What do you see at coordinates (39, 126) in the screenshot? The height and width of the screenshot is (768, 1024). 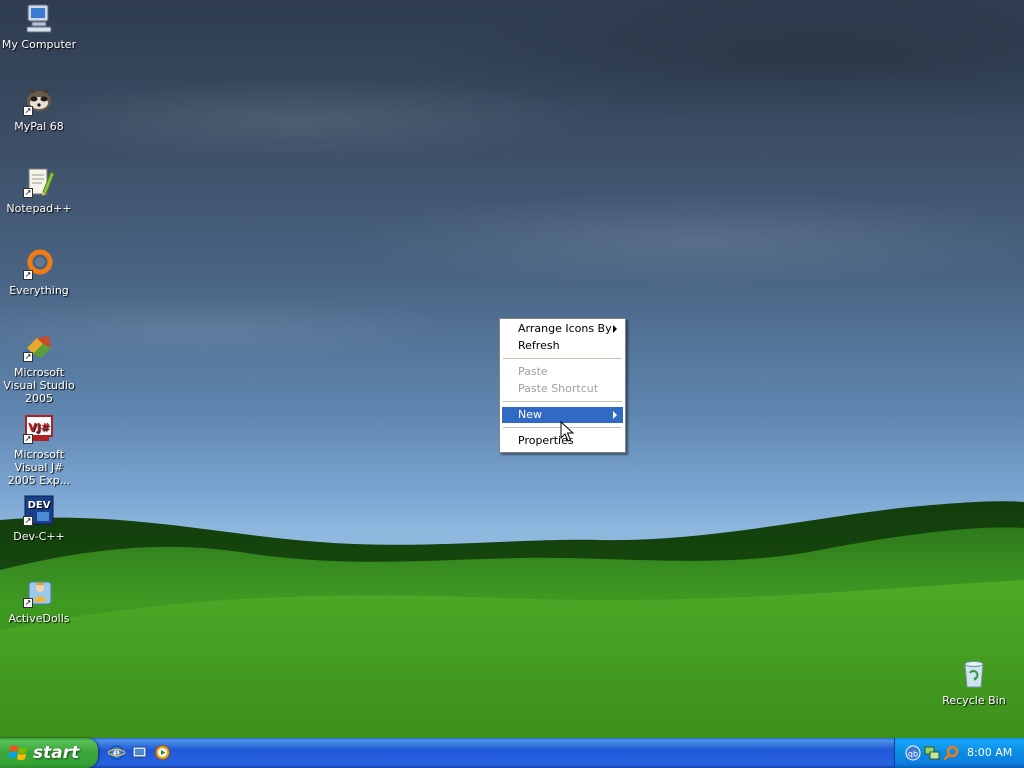 I see `desktop-icon-label: MyPal 68` at bounding box center [39, 126].